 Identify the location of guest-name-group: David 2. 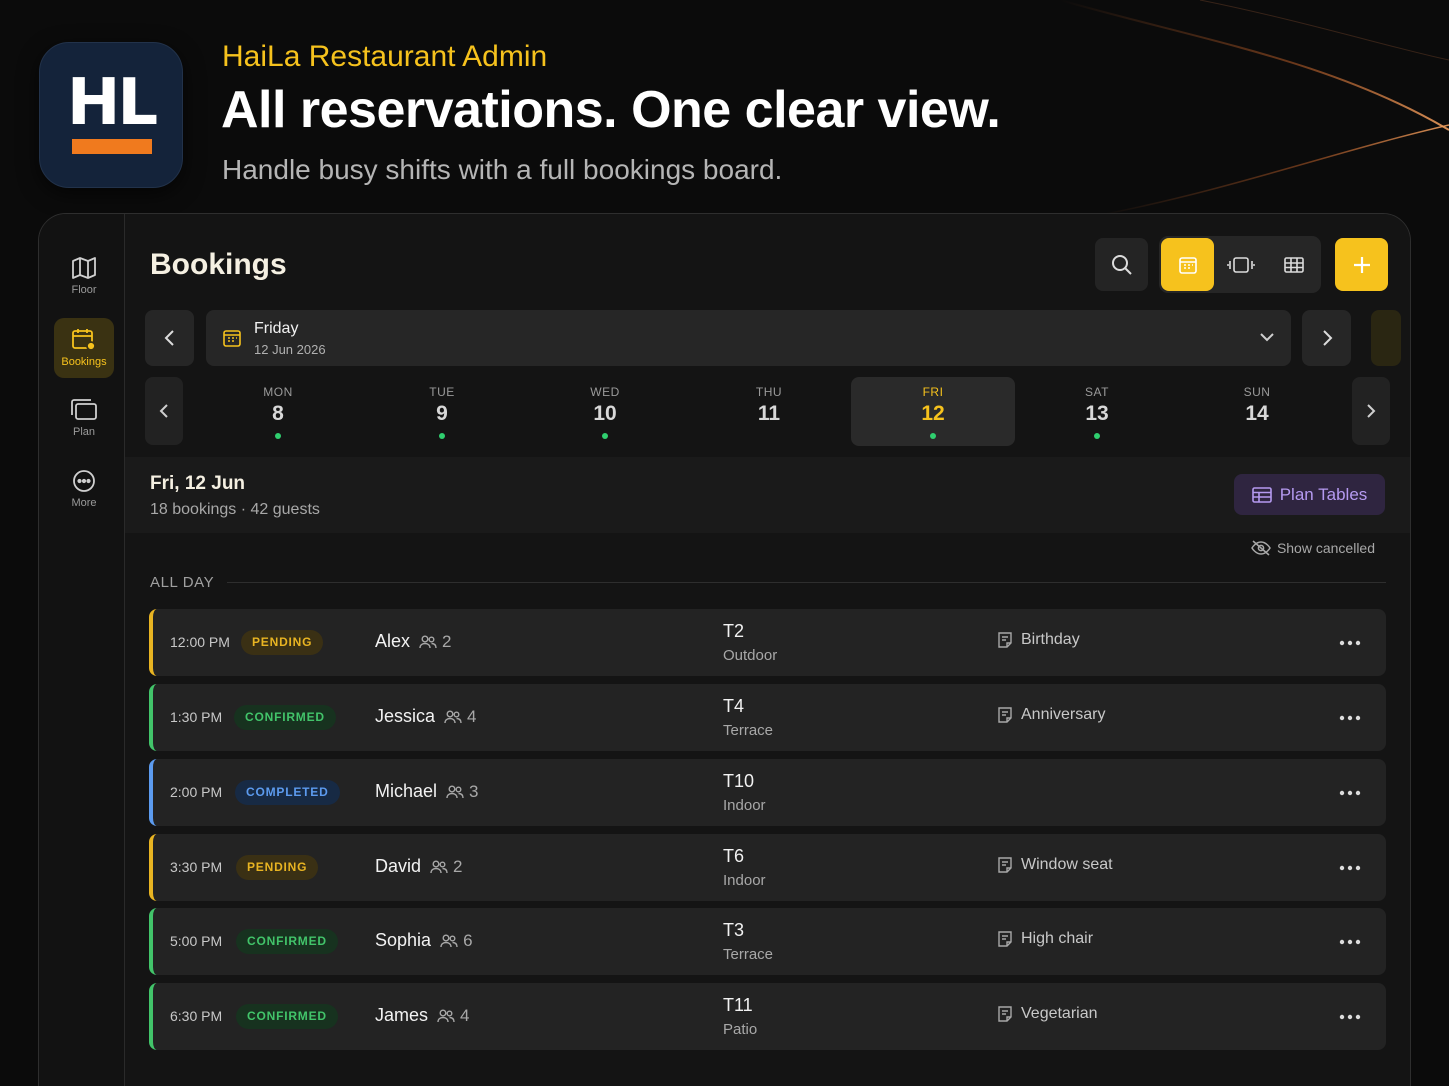
(419, 866).